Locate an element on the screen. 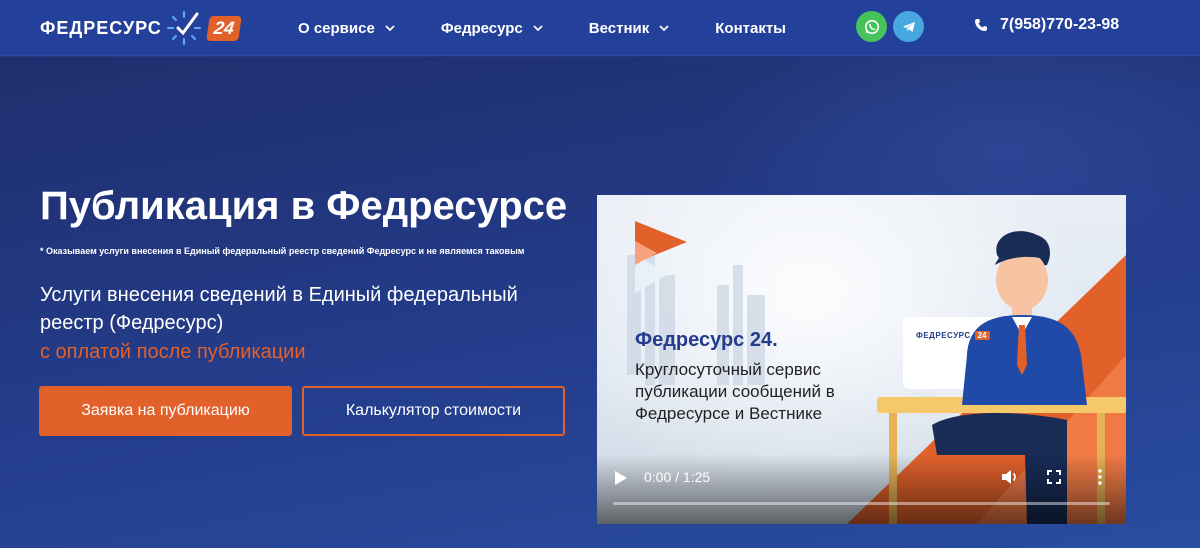 Image resolution: width=1200 pixels, height=548 pixels. nav-item-label: О сервисе is located at coordinates (336, 28).